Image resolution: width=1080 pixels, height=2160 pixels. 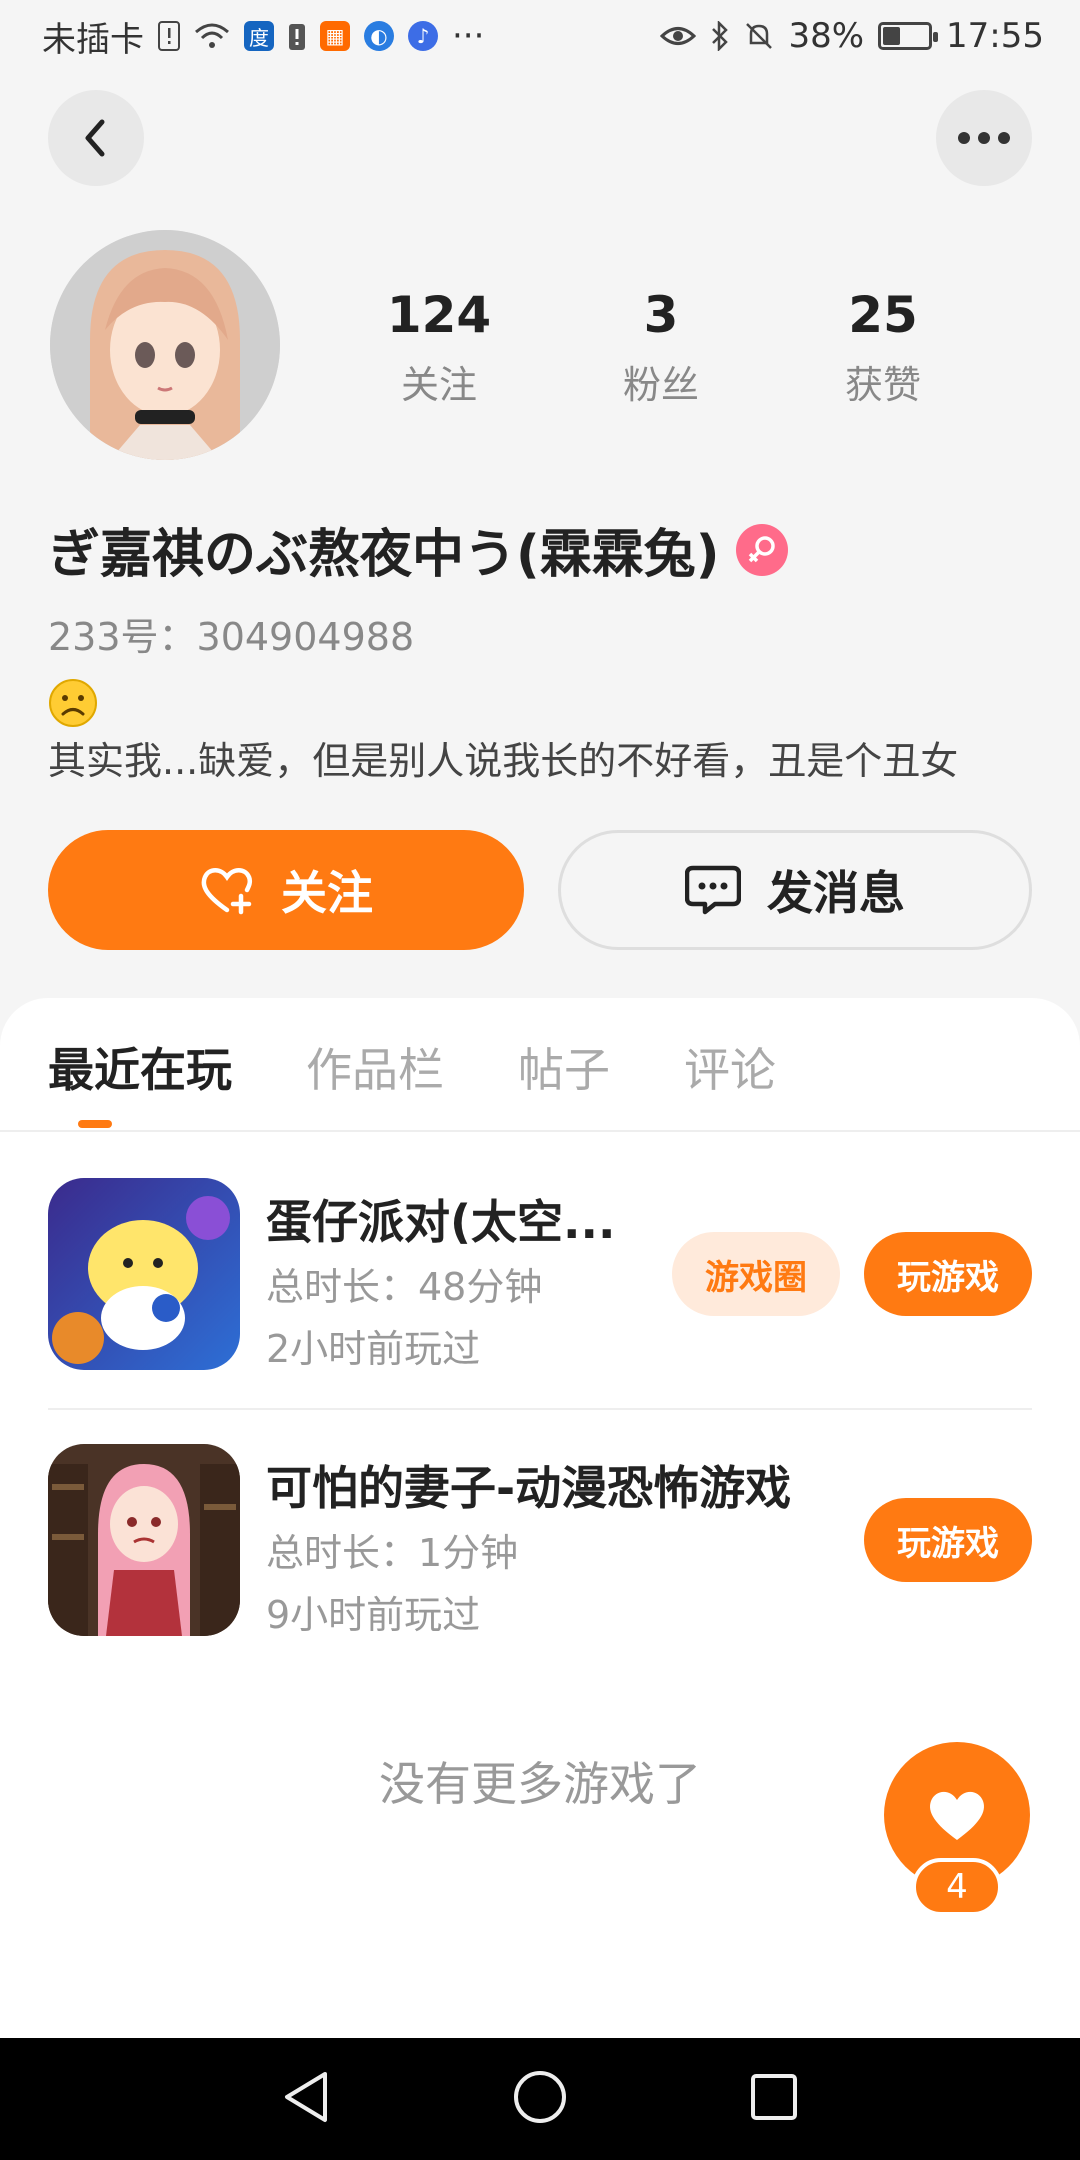 What do you see at coordinates (995, 36) in the screenshot?
I see `clock: 17:55` at bounding box center [995, 36].